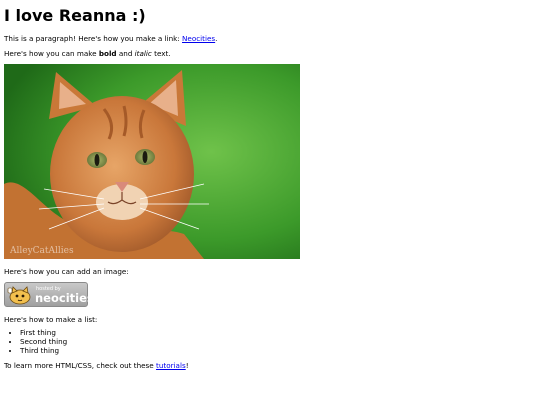 The height and width of the screenshot is (405, 540). What do you see at coordinates (80, 365) in the screenshot?
I see `footer-text: To learn more HTML/CSS, check out these` at bounding box center [80, 365].